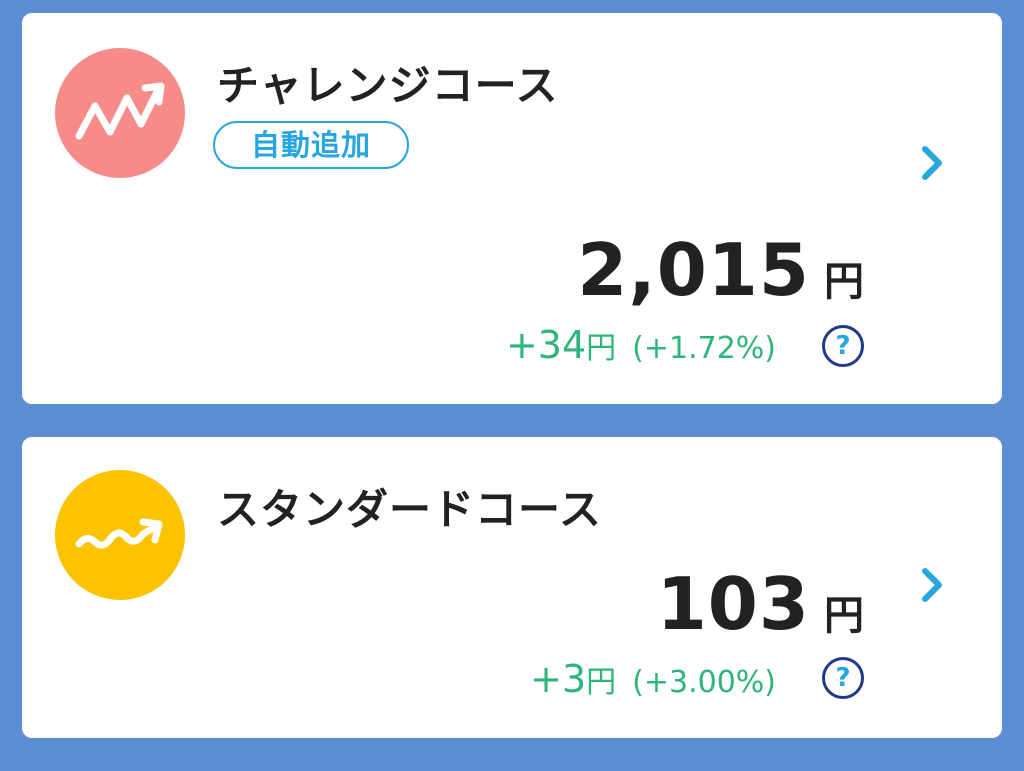 This screenshot has width=1024, height=771. I want to click on amount-value: 2,015, so click(693, 270).